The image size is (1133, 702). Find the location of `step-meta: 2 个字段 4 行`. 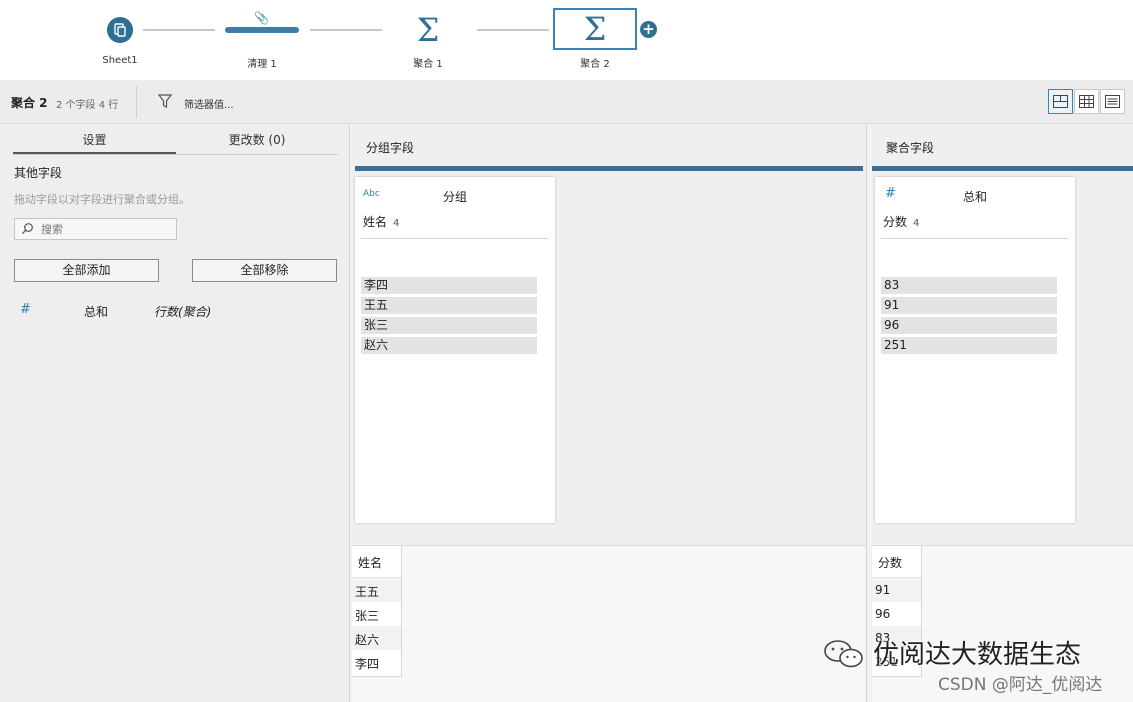

step-meta: 2 个字段 4 行 is located at coordinates (87, 105).